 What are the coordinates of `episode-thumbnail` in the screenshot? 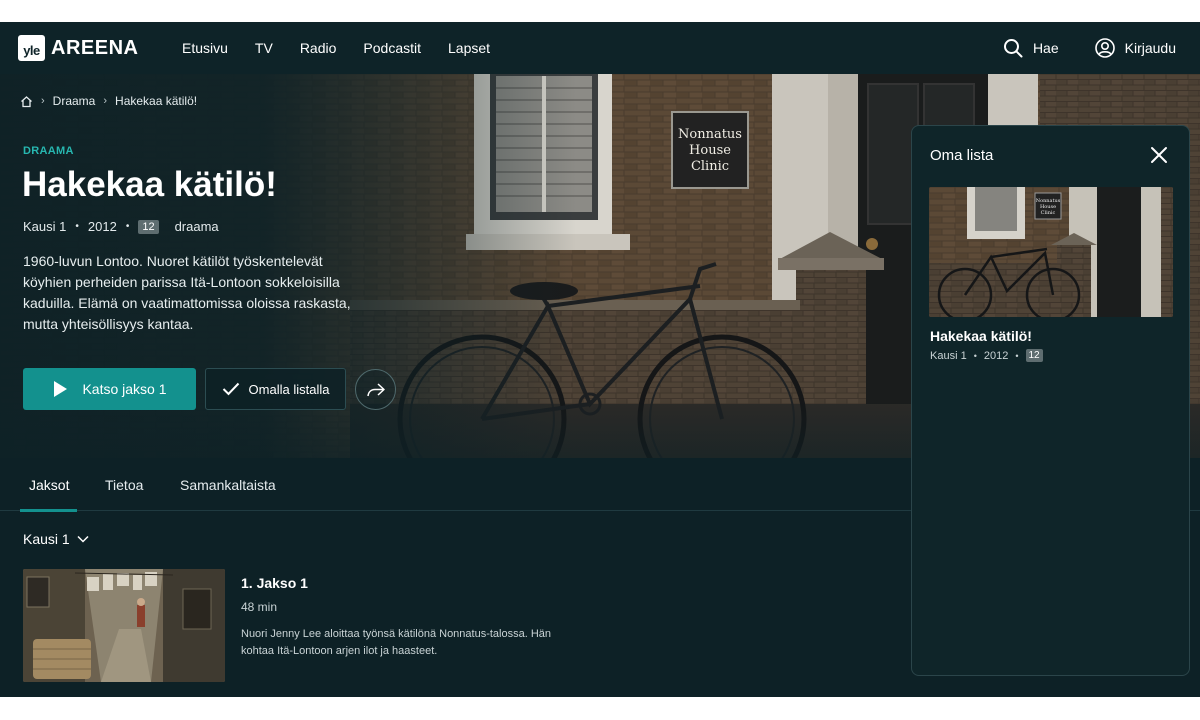 It's located at (124, 625).